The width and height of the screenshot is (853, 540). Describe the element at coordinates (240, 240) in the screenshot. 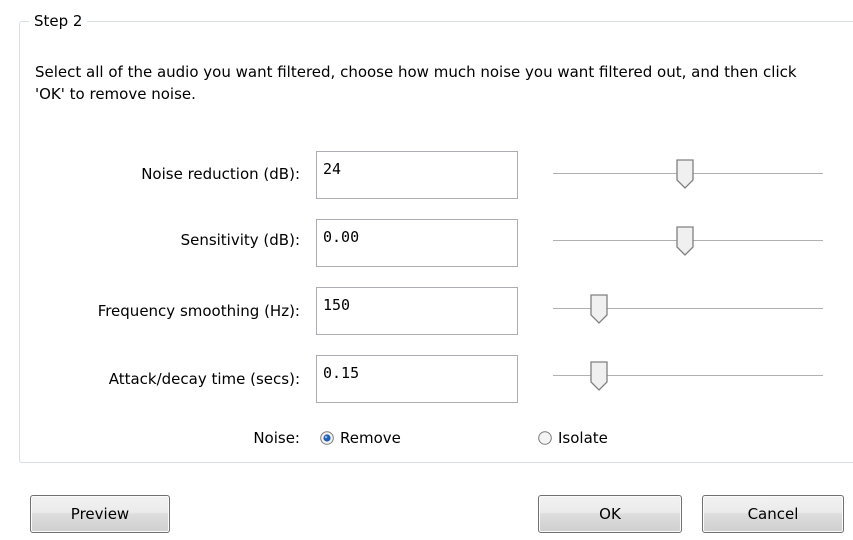

I see `sensitivity-label: Sensitivity (dB):` at that location.